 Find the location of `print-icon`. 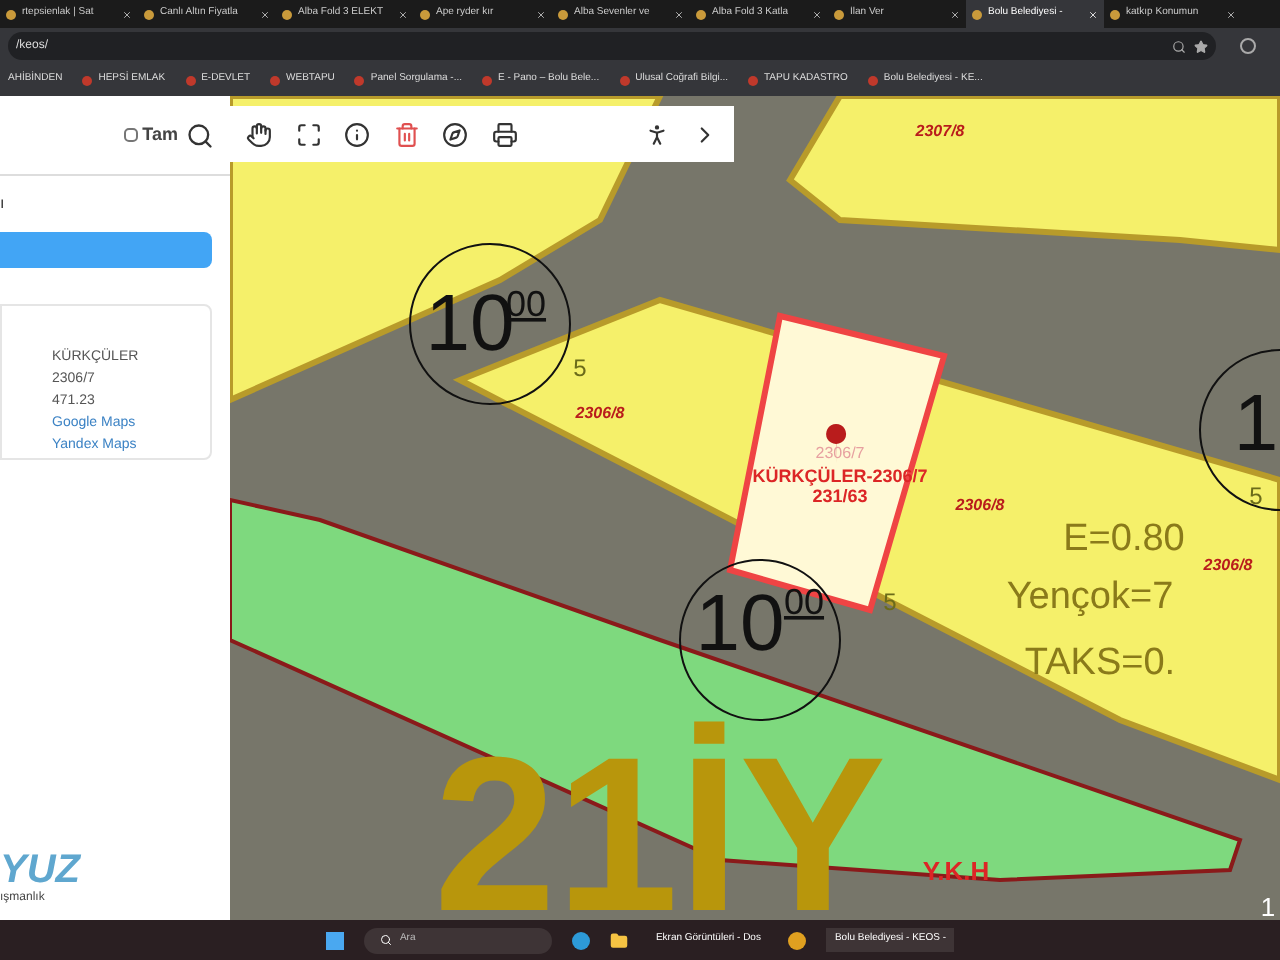

print-icon is located at coordinates (504, 134).